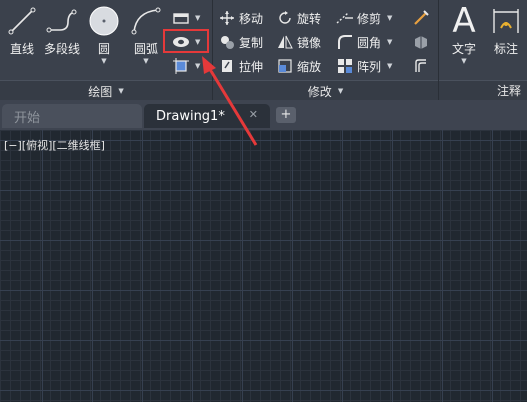 The height and width of the screenshot is (402, 527). What do you see at coordinates (230, 101) in the screenshot?
I see `annotation-arrow` at bounding box center [230, 101].